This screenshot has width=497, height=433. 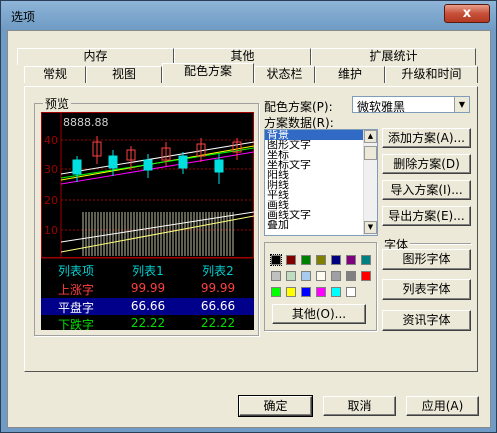 What do you see at coordinates (393, 56) in the screenshot?
I see `tab-extended-stats: 扩展统计` at bounding box center [393, 56].